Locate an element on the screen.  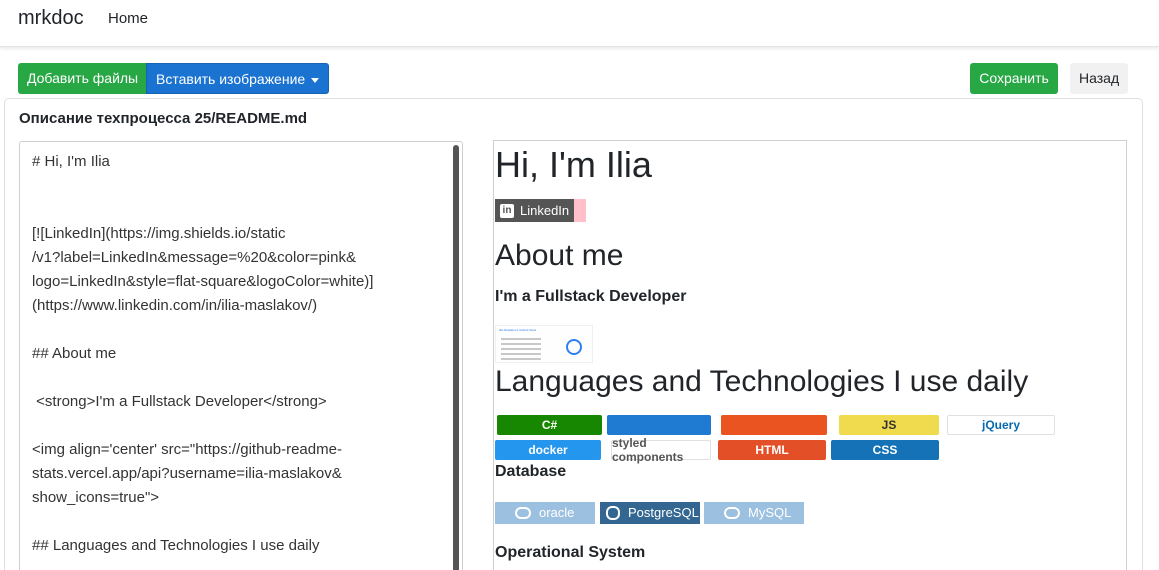
db-badge: PostgreSQL is located at coordinates (650, 513).